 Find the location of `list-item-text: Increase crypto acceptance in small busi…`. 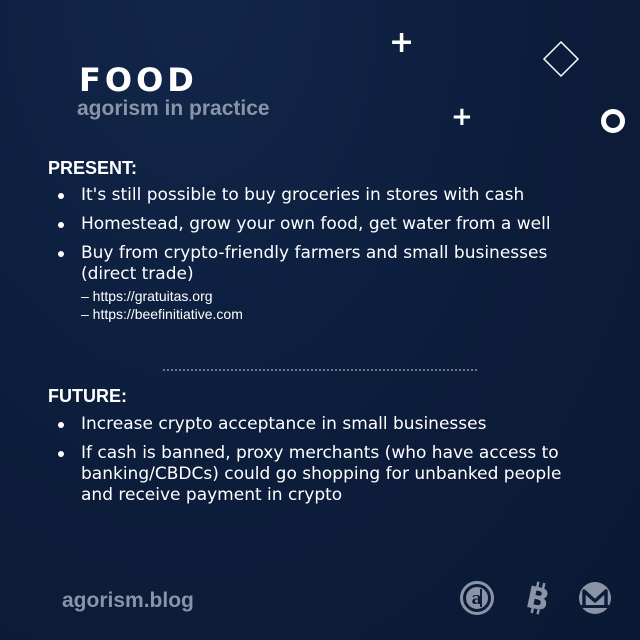

list-item-text: Increase crypto acceptance in small busi… is located at coordinates (284, 424).